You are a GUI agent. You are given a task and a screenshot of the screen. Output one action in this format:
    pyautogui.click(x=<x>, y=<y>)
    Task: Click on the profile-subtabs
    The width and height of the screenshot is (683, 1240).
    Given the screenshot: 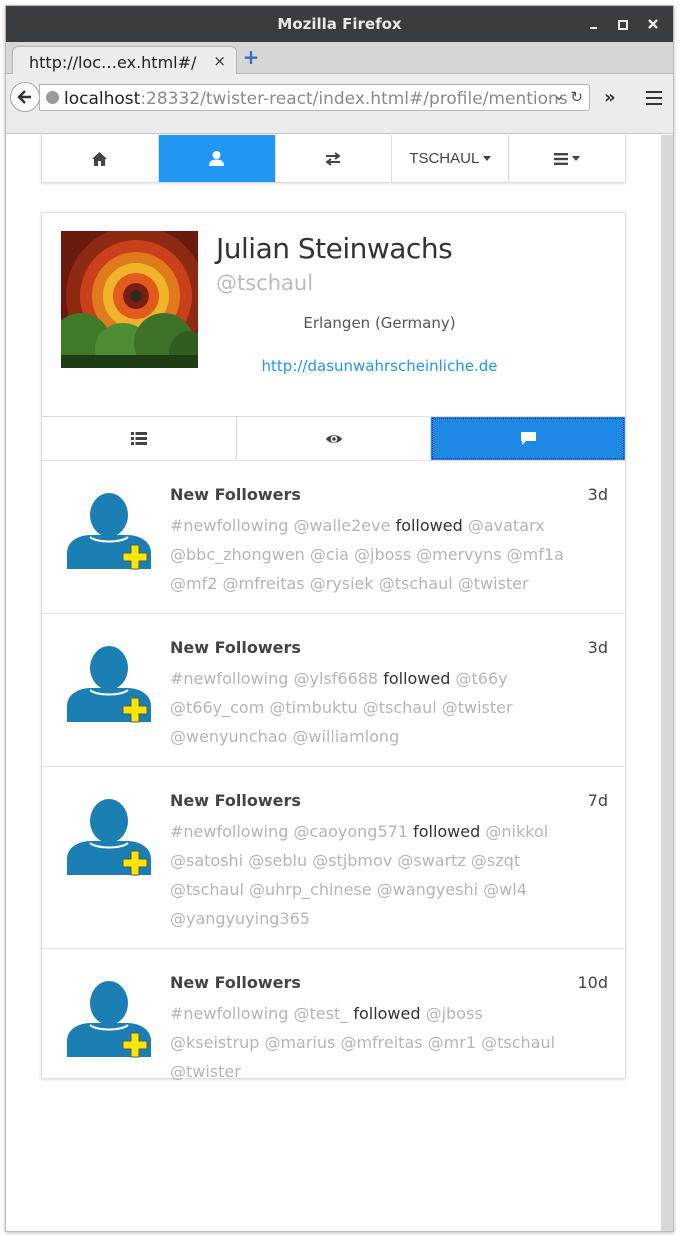 What is the action you would take?
    pyautogui.click(x=334, y=438)
    